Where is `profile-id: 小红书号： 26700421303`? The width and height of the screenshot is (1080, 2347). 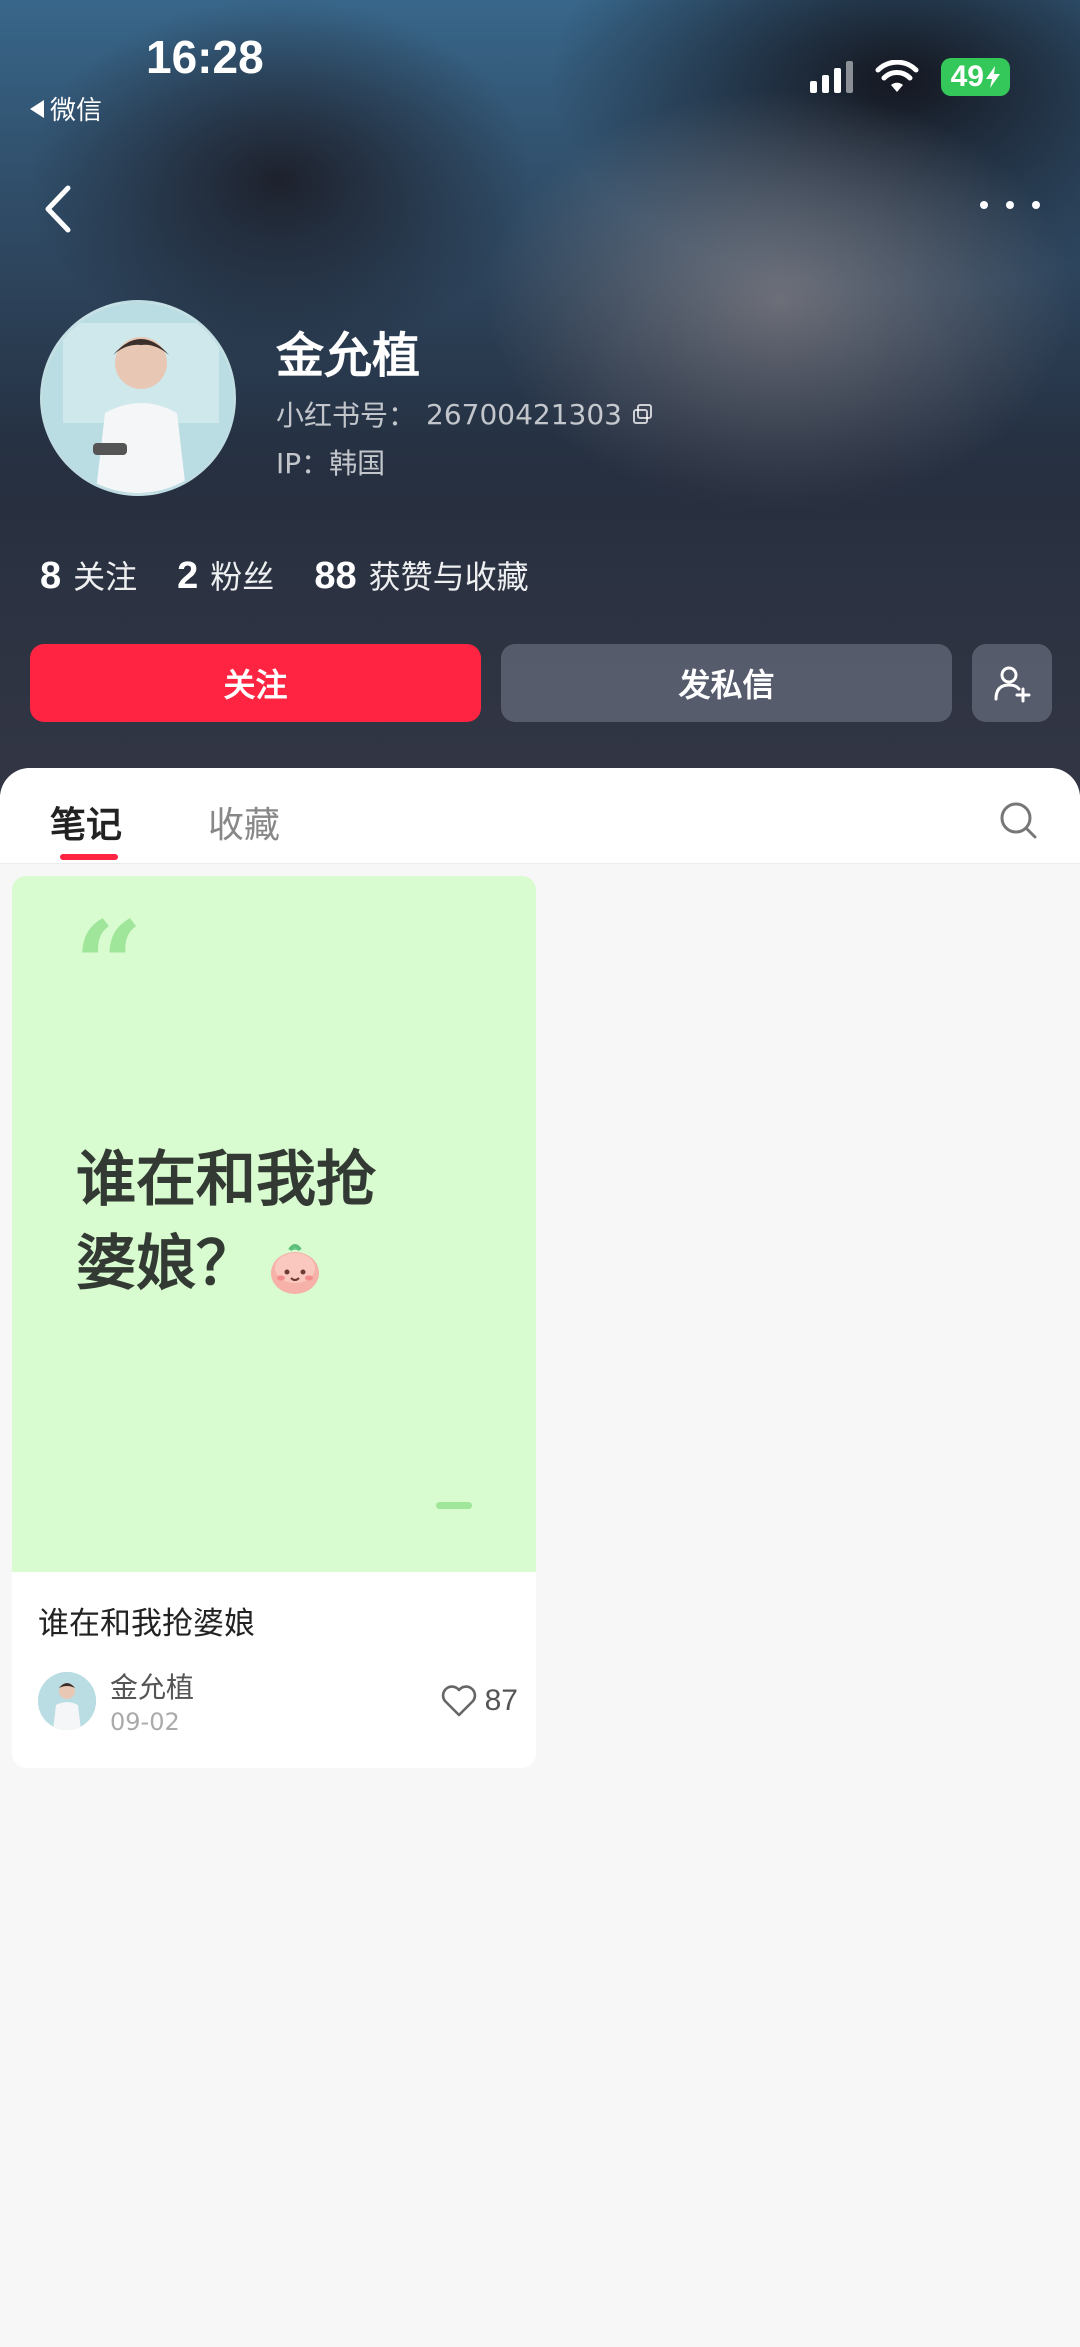 profile-id: 小红书号： 26700421303 is located at coordinates (465, 414).